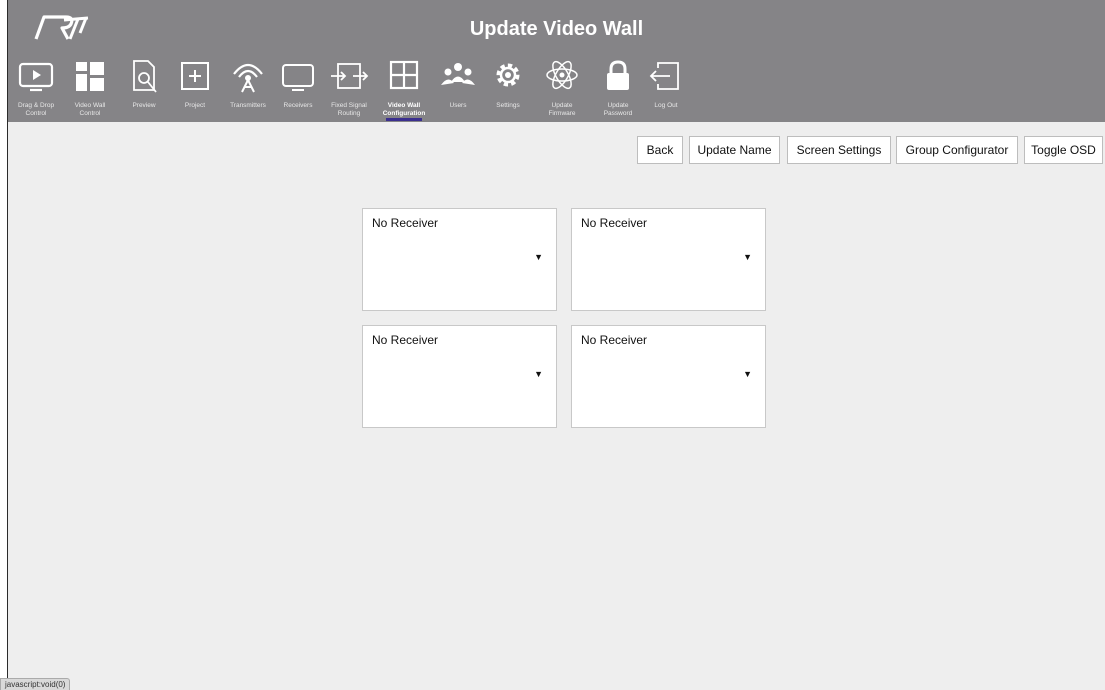 The width and height of the screenshot is (1105, 690). I want to click on monitor-icon, so click(298, 77).